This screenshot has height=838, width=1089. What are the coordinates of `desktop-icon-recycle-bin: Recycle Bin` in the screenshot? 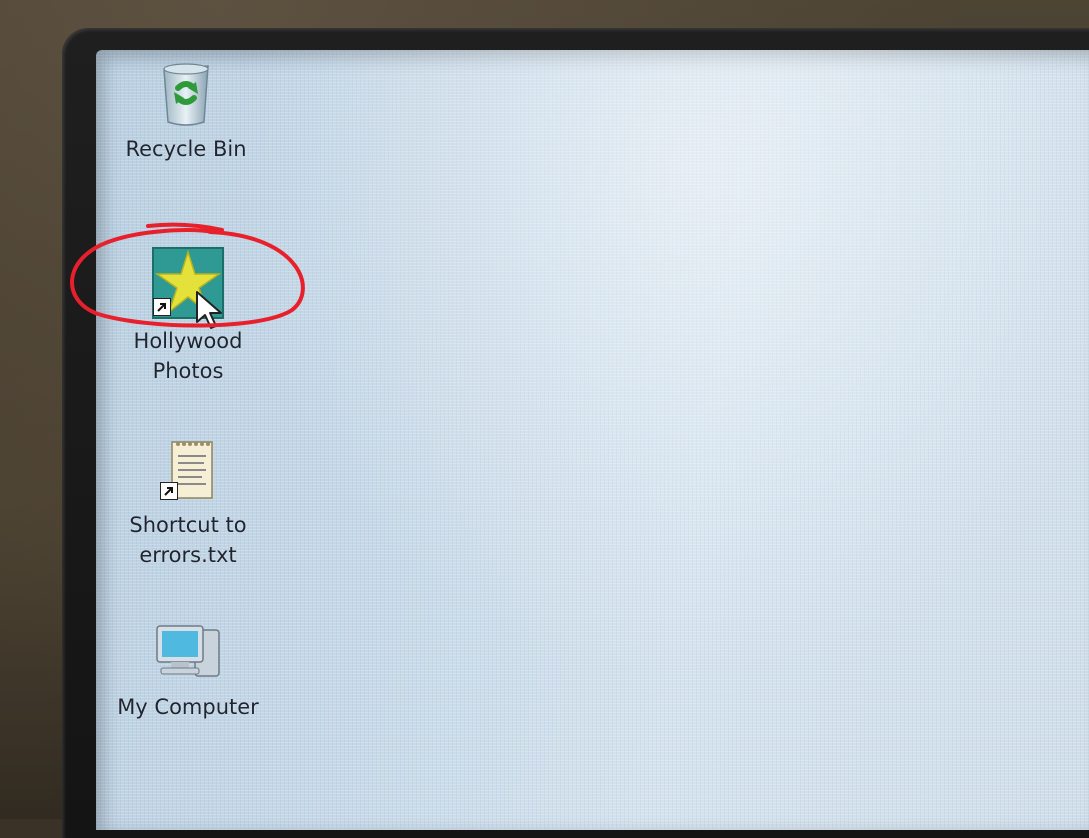 It's located at (186, 111).